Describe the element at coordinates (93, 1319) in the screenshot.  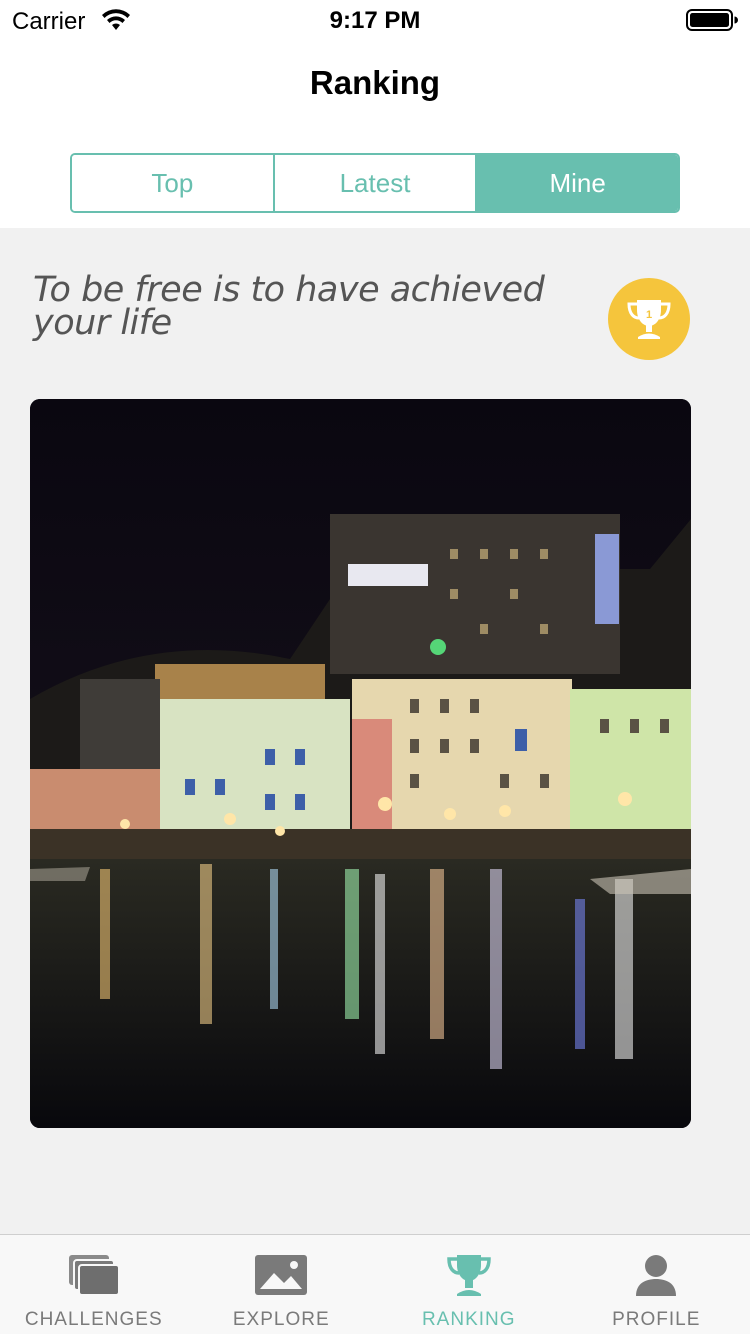
I see `tab-label: CHALLENGES` at that location.